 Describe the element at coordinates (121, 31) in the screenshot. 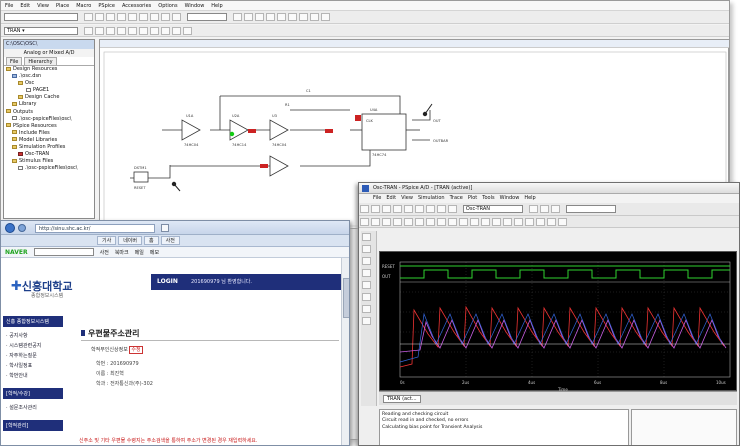

I see `view-results-icon` at that location.